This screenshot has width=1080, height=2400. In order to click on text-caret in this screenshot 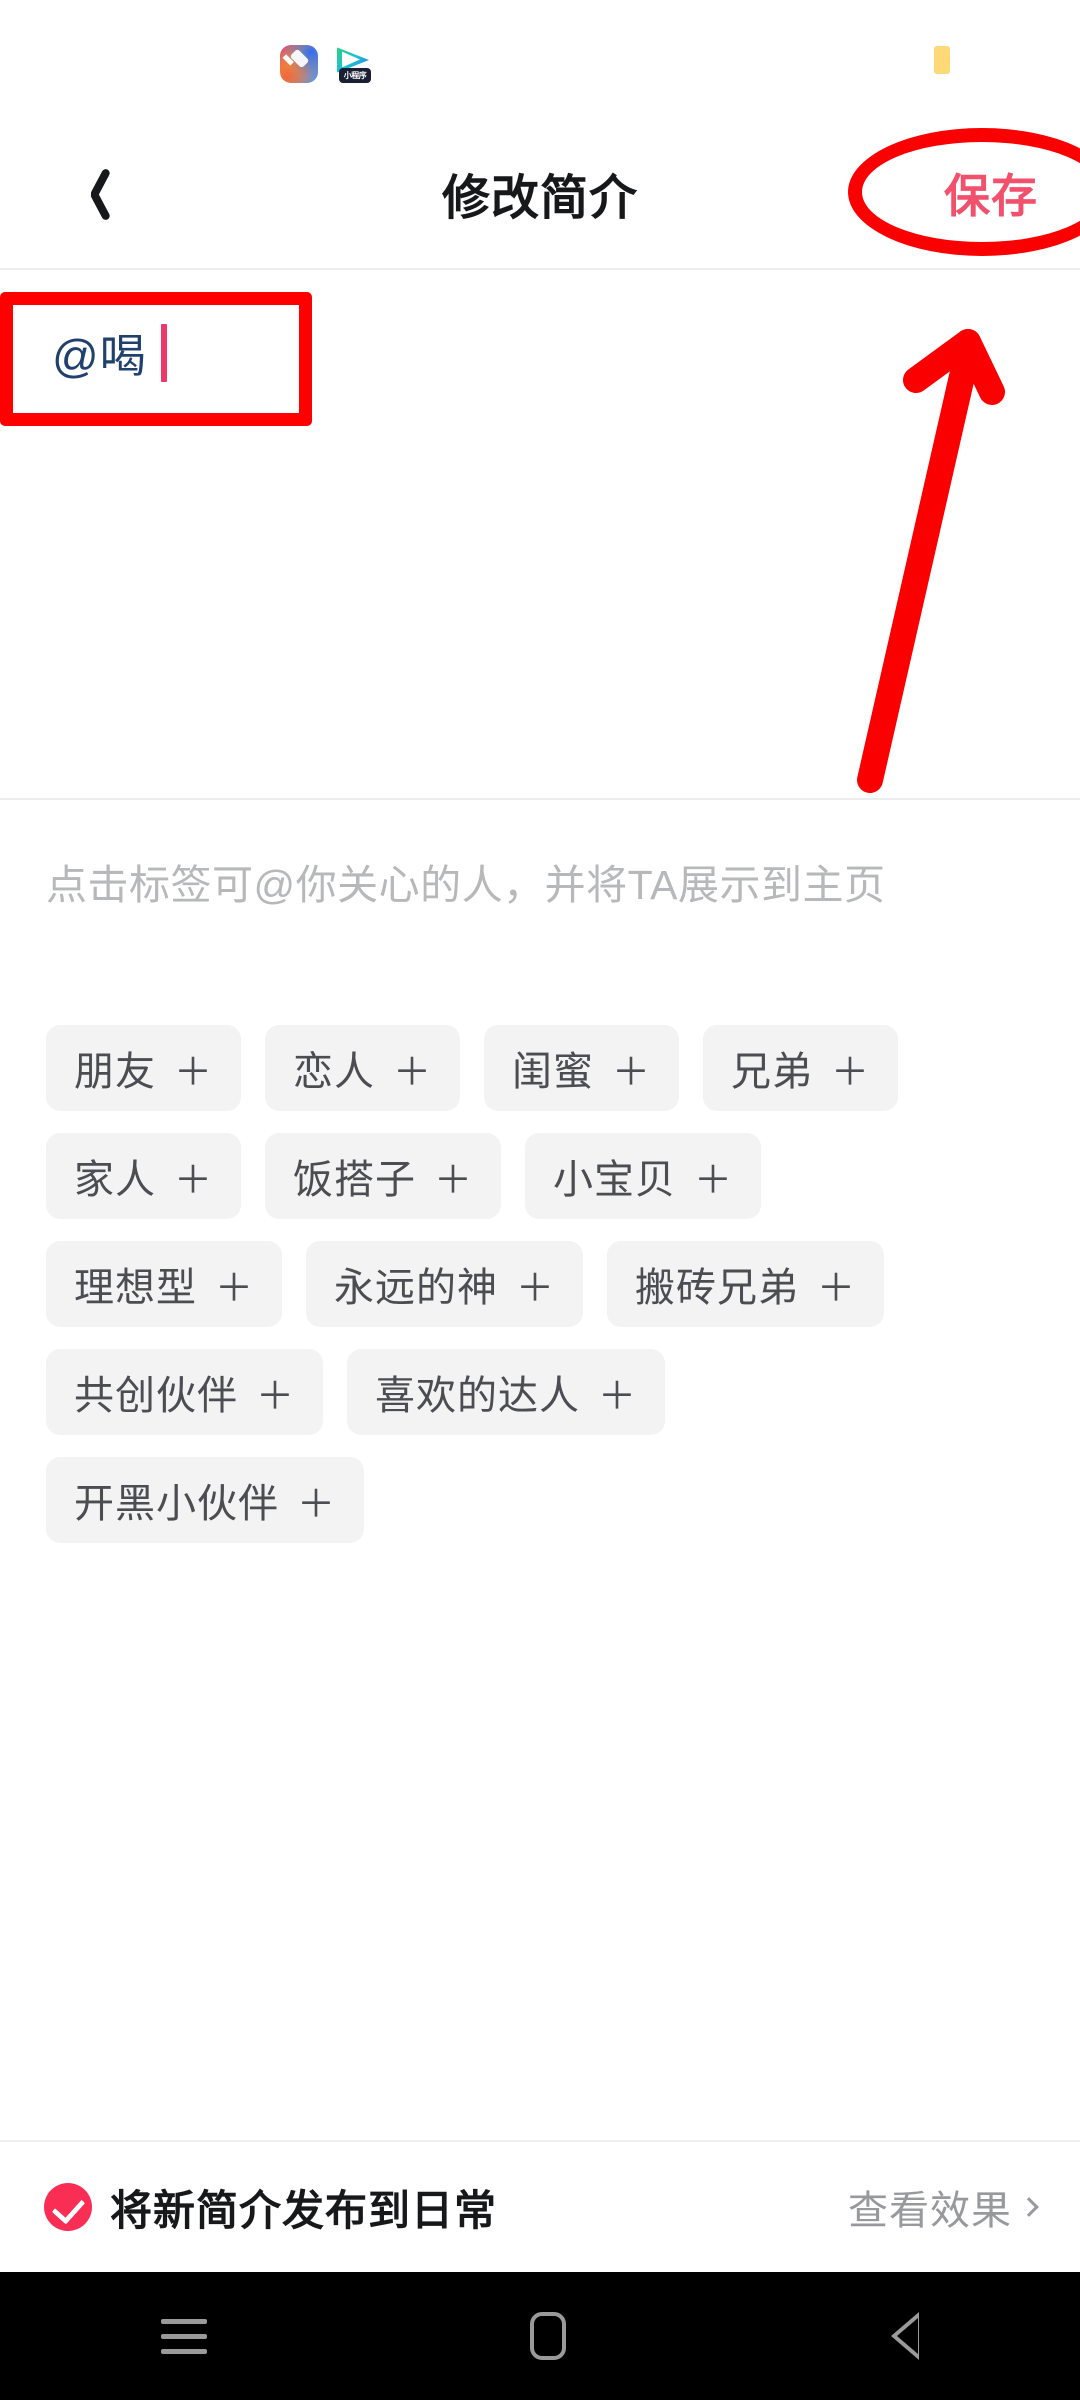, I will do `click(163, 353)`.